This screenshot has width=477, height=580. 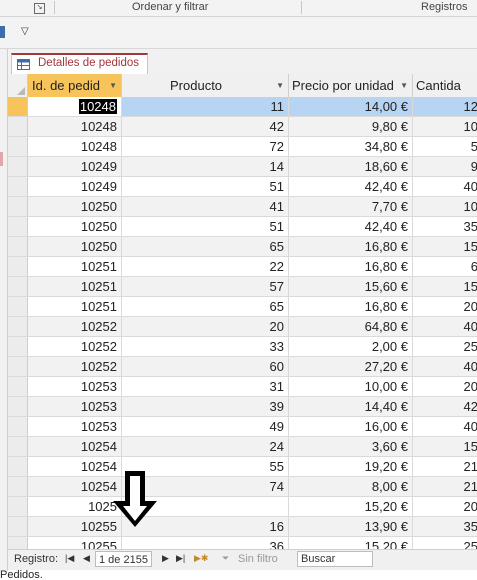 What do you see at coordinates (75, 506) in the screenshot?
I see `cell-id: 1025` at bounding box center [75, 506].